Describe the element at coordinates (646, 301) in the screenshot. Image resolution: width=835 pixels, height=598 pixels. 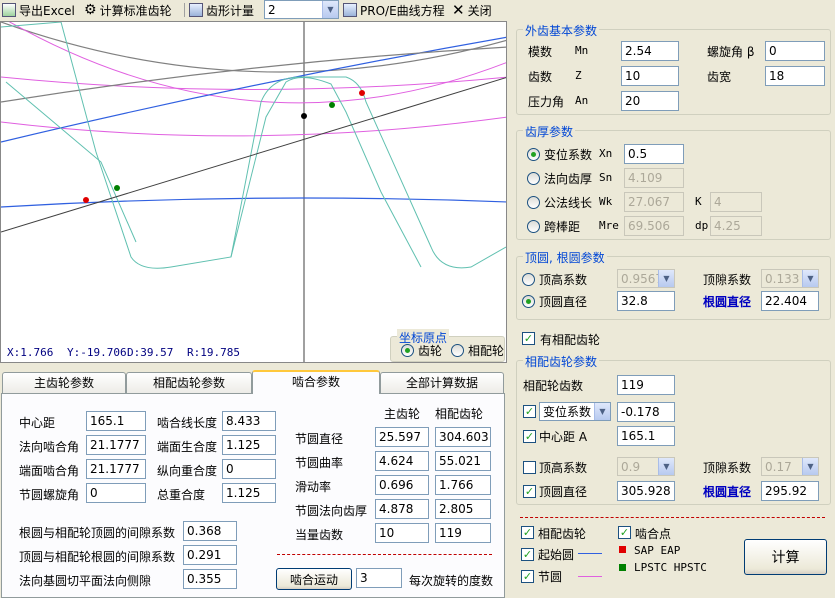
I see `tip-diameter-input: 32.8` at that location.